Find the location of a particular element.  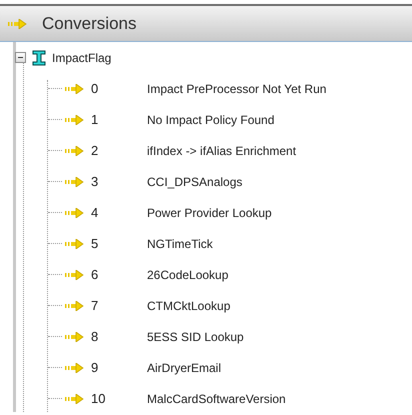

conversion-name: No Impact Policy Found is located at coordinates (210, 119).